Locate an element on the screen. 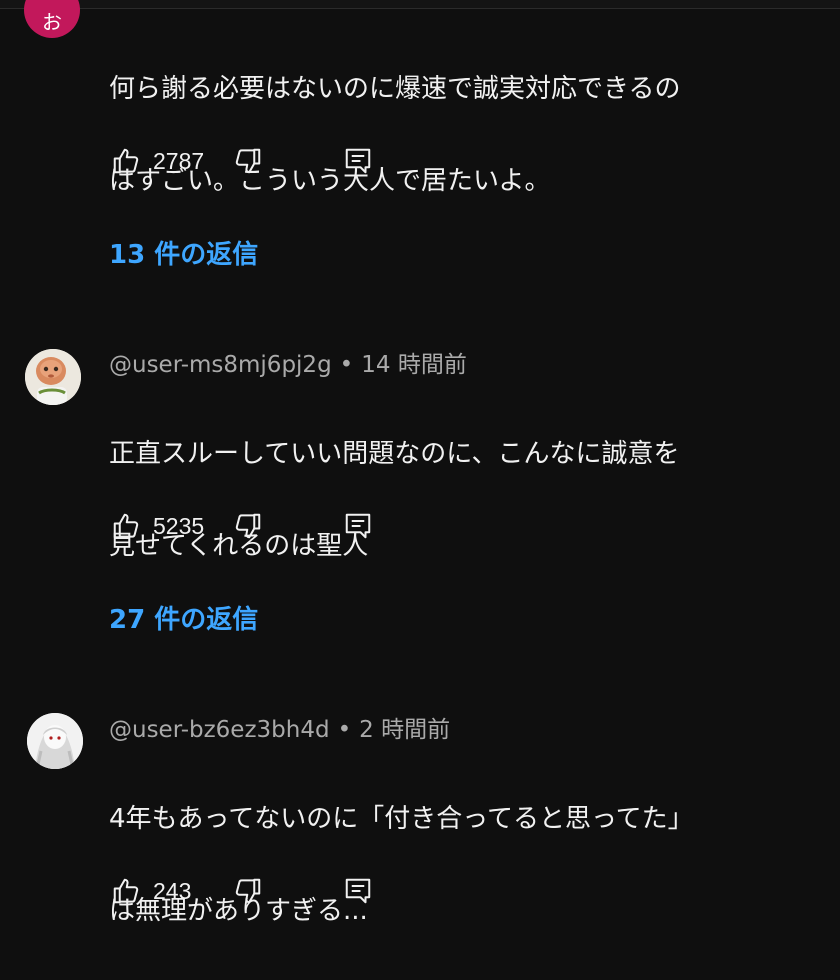  comment-text-line: 正直スルーしていい問題なのに、こんなに誠意を is located at coordinates (394, 454).